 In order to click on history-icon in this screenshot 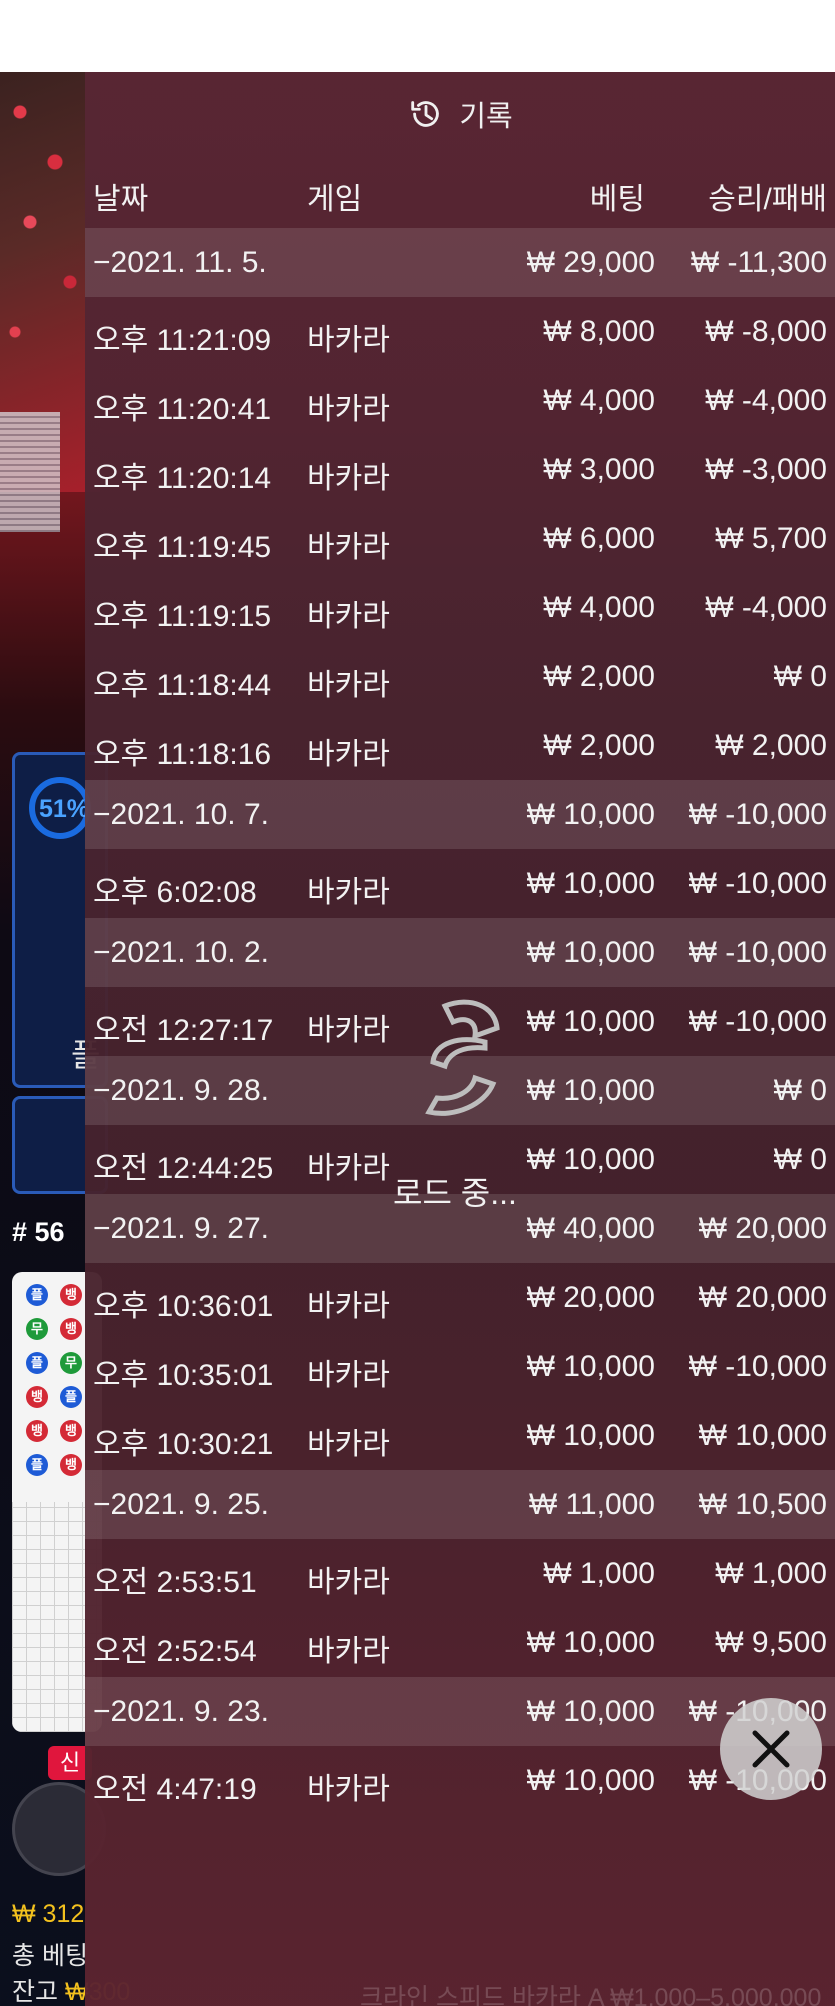, I will do `click(425, 114)`.